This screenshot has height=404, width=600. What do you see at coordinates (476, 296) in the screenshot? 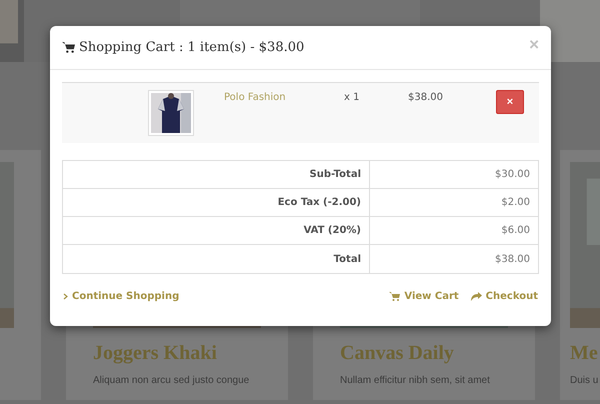
I see `share-arrow-icon` at bounding box center [476, 296].